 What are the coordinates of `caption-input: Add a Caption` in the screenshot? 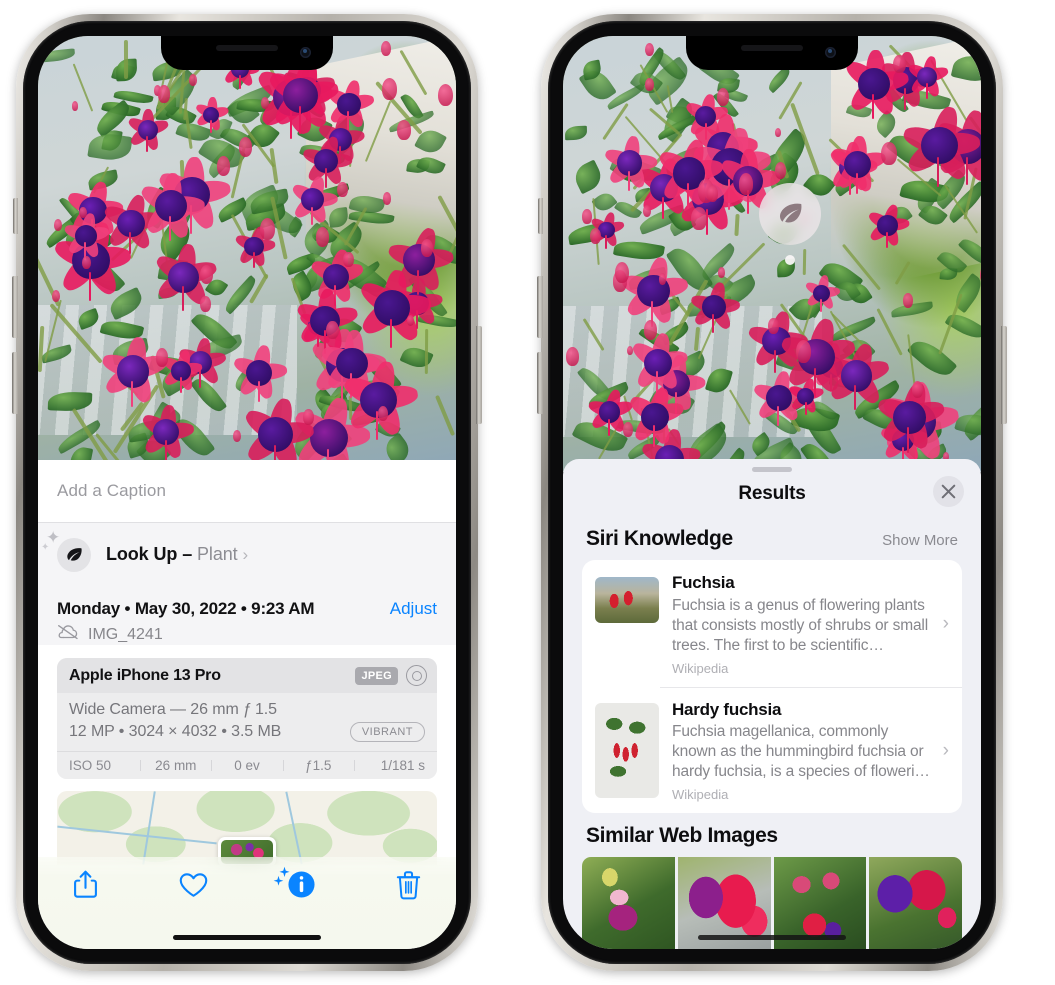 It's located at (247, 490).